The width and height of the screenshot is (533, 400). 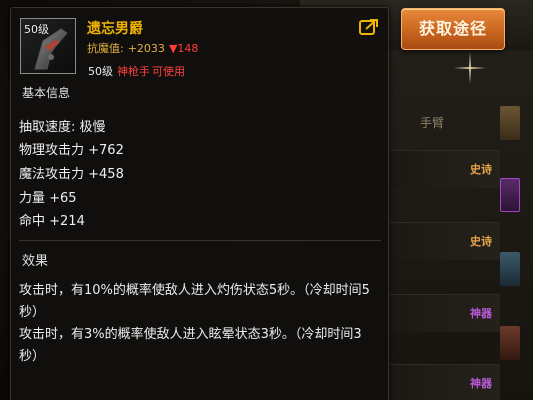 What do you see at coordinates (200, 240) in the screenshot?
I see `divider` at bounding box center [200, 240].